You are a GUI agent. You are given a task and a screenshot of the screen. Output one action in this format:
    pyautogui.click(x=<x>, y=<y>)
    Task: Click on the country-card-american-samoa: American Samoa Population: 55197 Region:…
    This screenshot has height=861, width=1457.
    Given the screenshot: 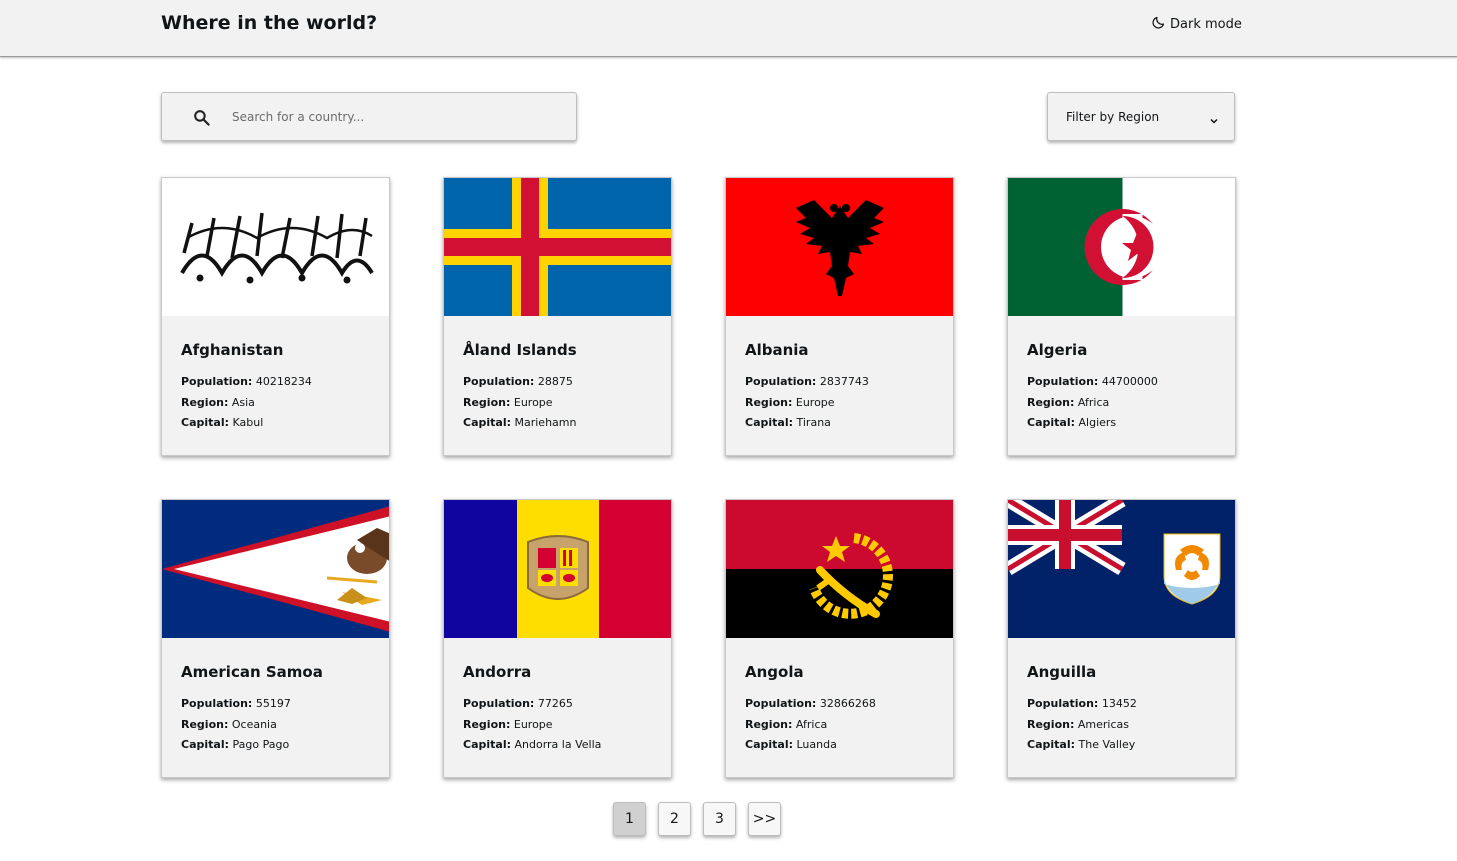 What is the action you would take?
    pyautogui.click(x=275, y=638)
    